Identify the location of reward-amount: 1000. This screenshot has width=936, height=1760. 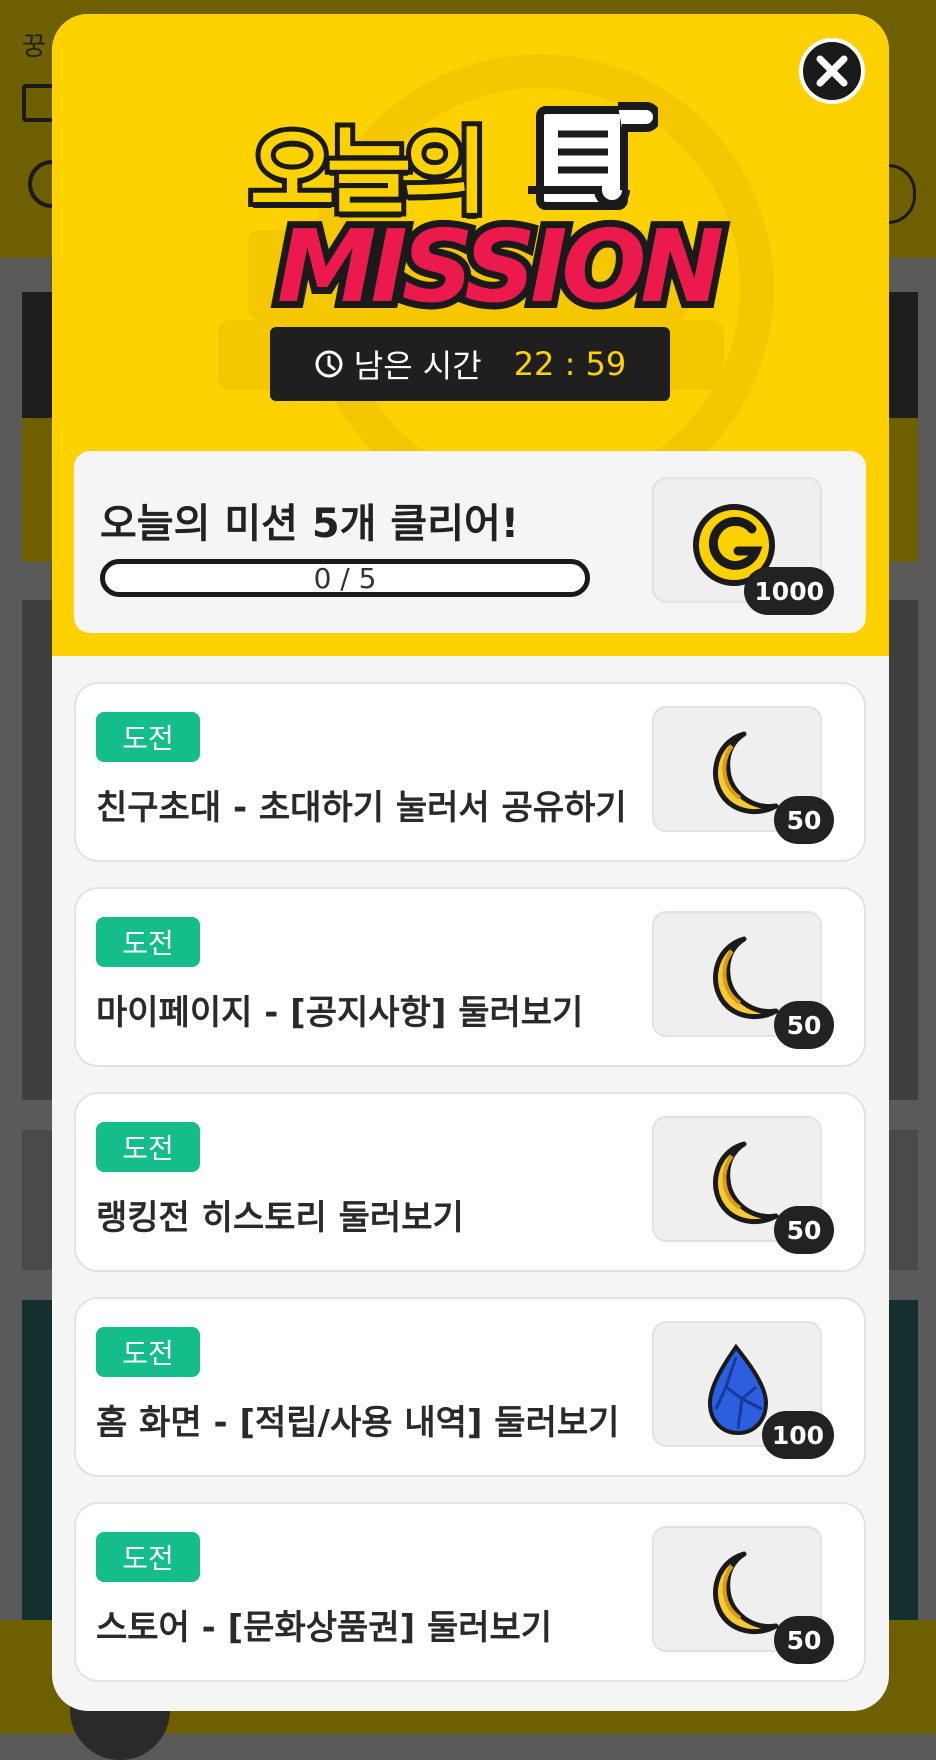
(789, 591).